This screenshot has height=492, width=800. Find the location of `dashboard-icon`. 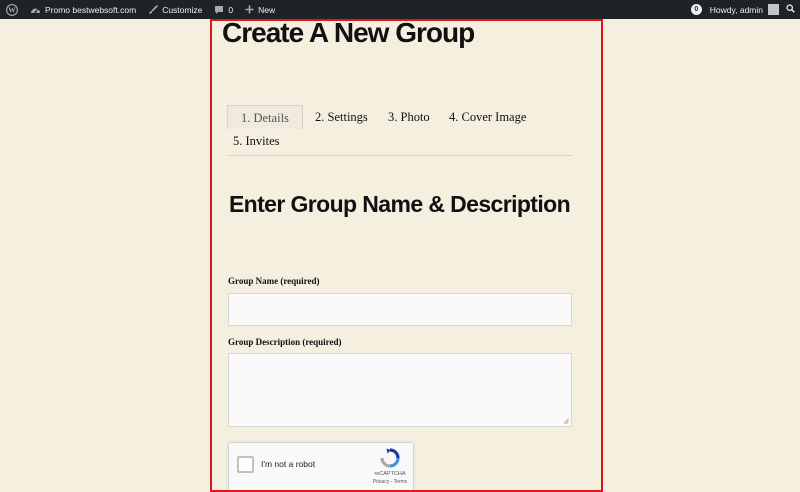

dashboard-icon is located at coordinates (35, 10).